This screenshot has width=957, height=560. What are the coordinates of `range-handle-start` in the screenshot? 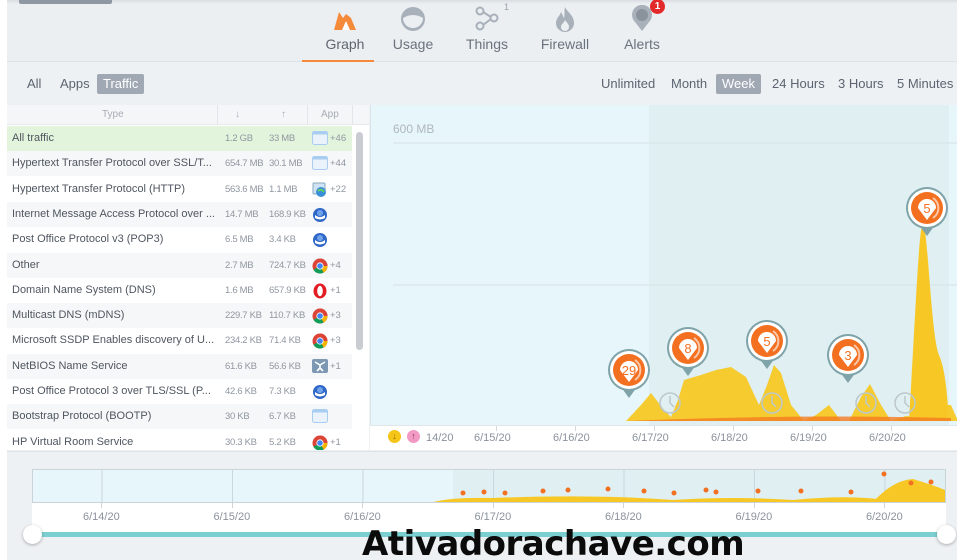 It's located at (32, 534).